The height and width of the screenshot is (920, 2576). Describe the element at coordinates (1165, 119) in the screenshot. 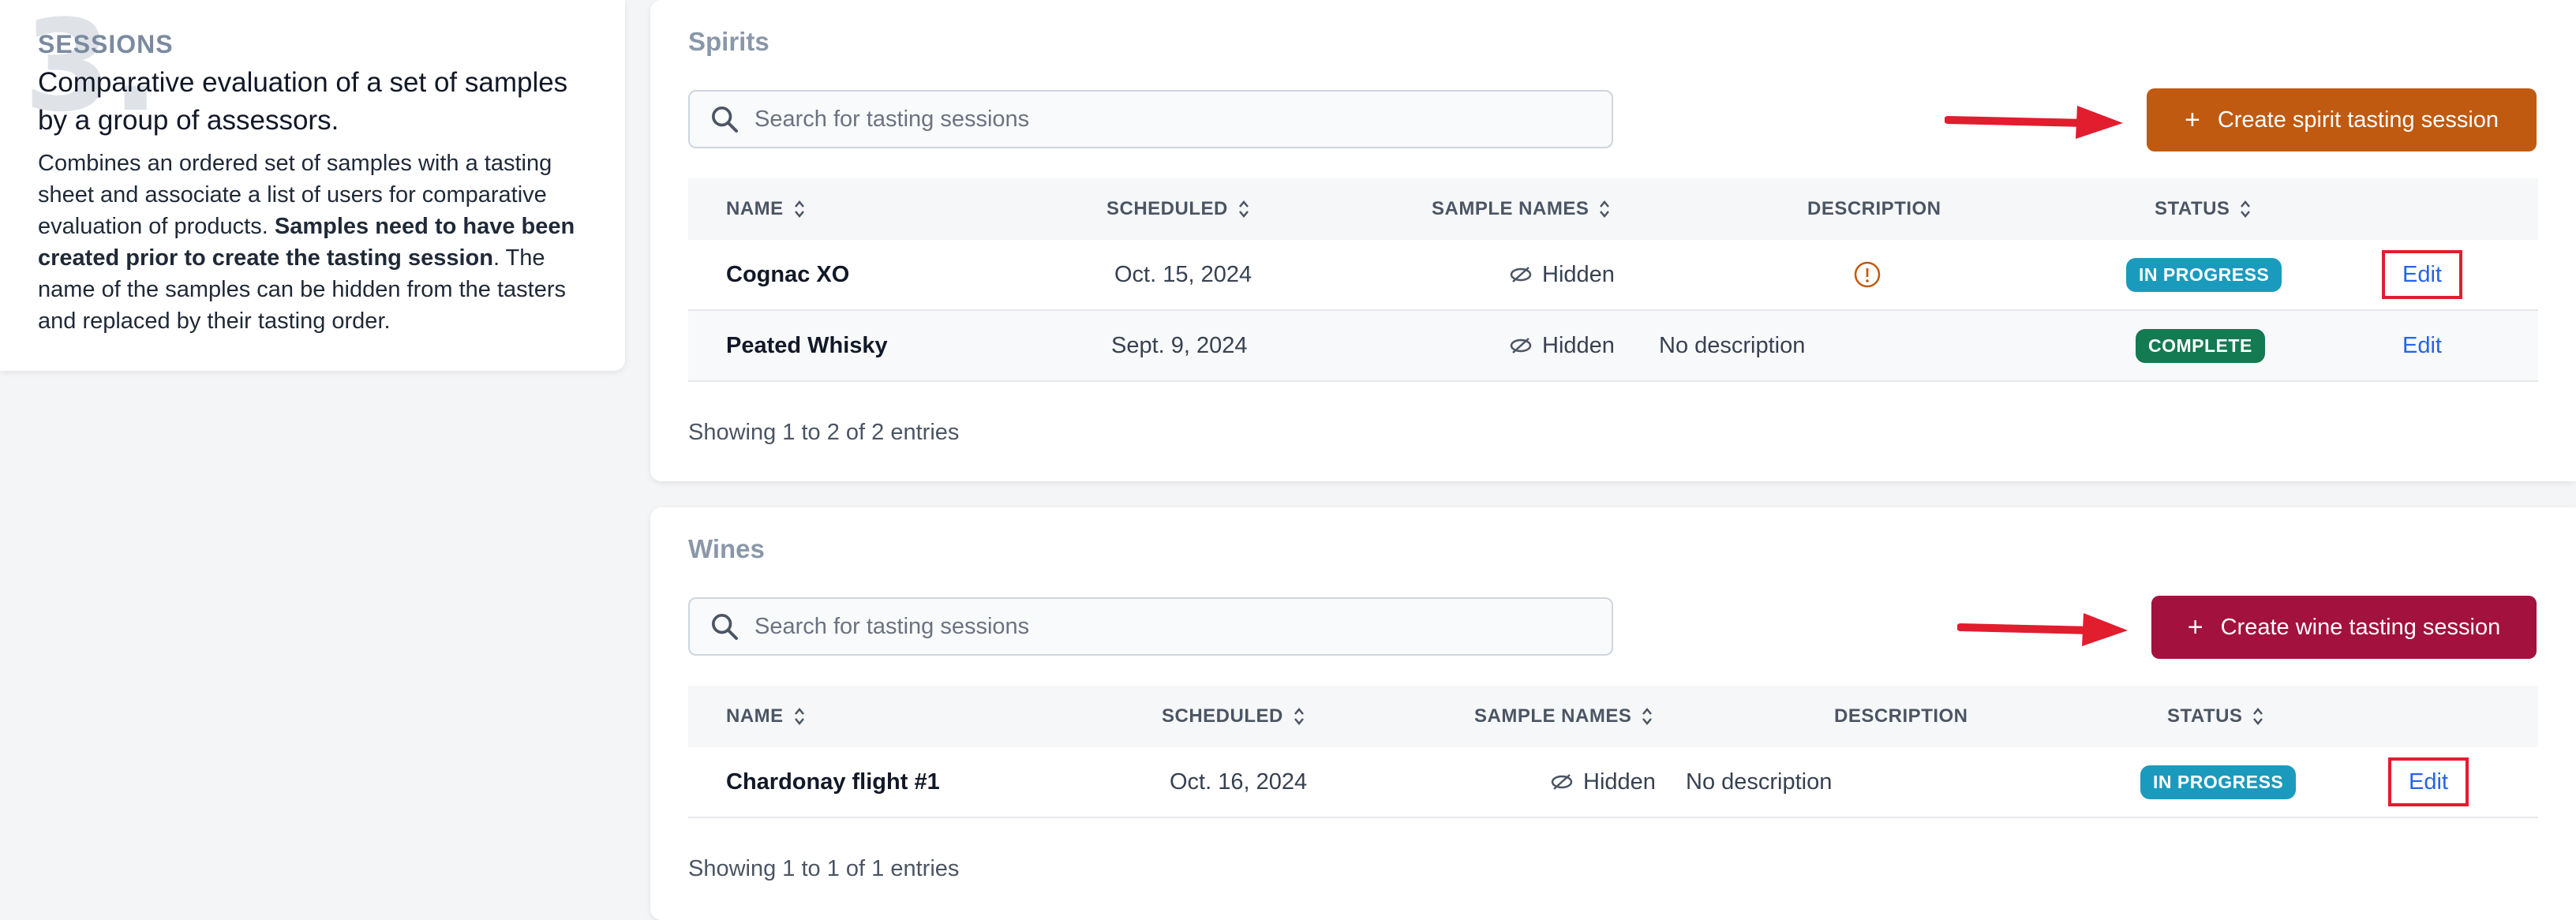

I see `spirits-search-input` at that location.